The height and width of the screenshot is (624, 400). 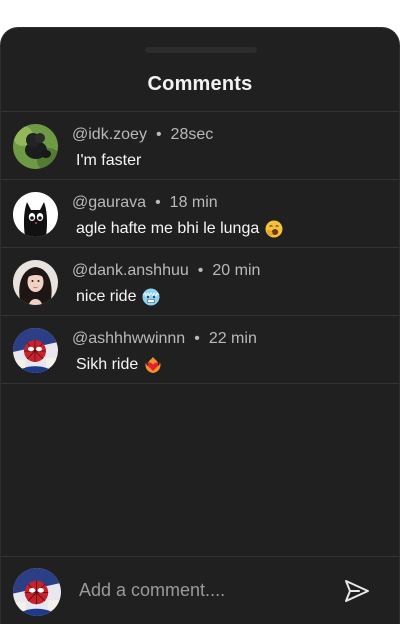 I want to click on comment-item: @ashhhwwinnn • 22 min Sikh ride, so click(x=200, y=350).